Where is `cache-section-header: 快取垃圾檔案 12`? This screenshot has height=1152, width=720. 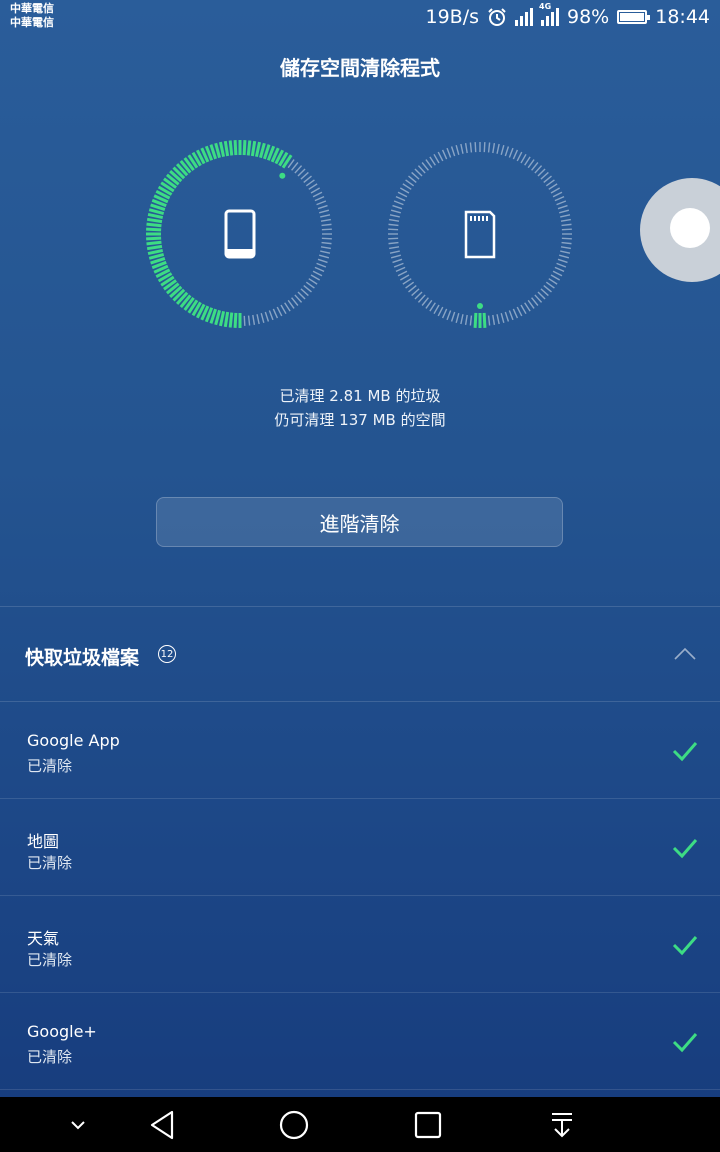 cache-section-header: 快取垃圾檔案 12 is located at coordinates (360, 654).